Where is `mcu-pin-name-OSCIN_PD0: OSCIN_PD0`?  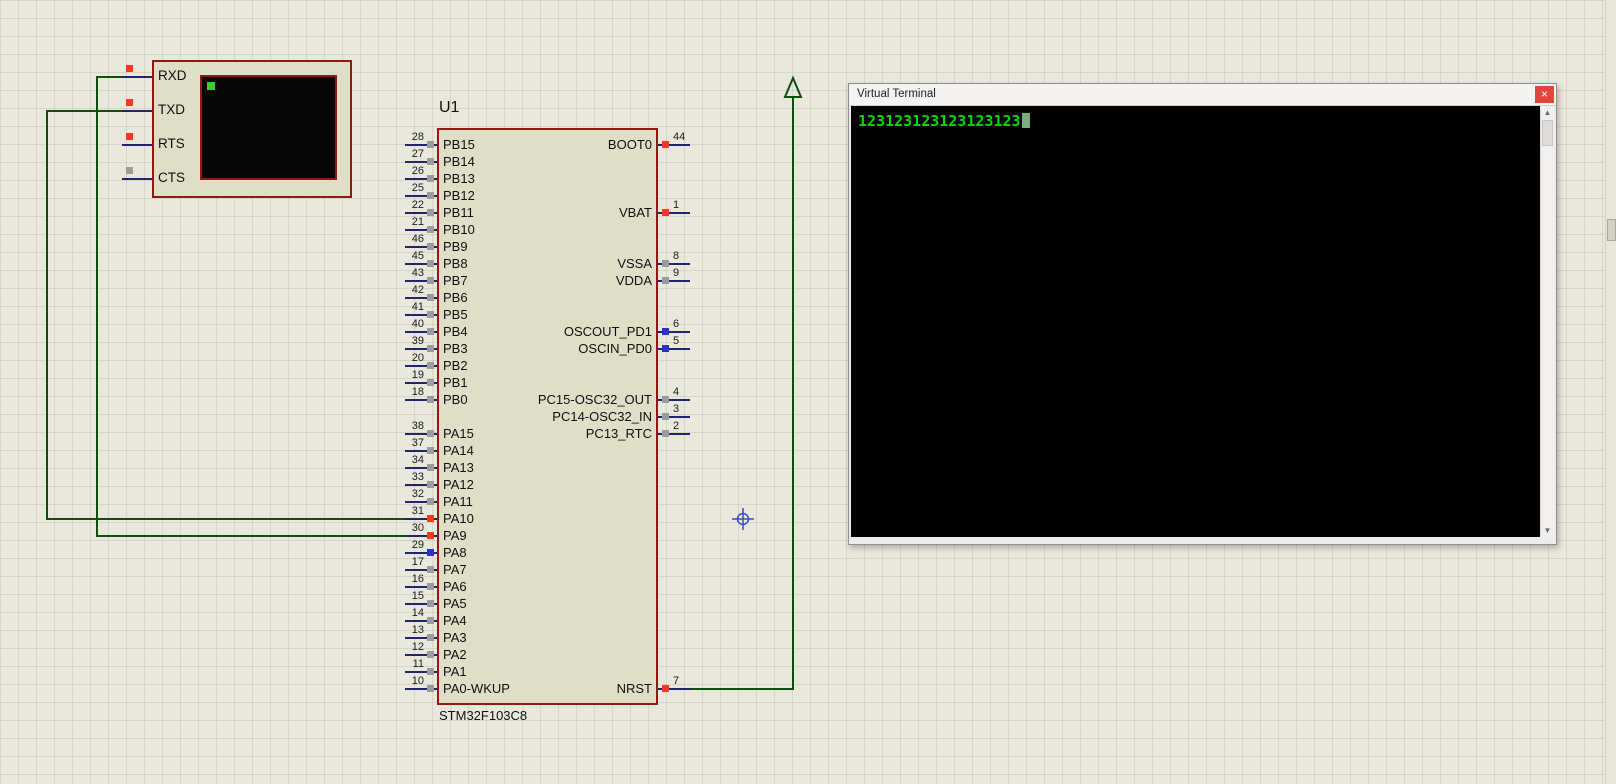
mcu-pin-name-OSCIN_PD0: OSCIN_PD0 is located at coordinates (615, 348).